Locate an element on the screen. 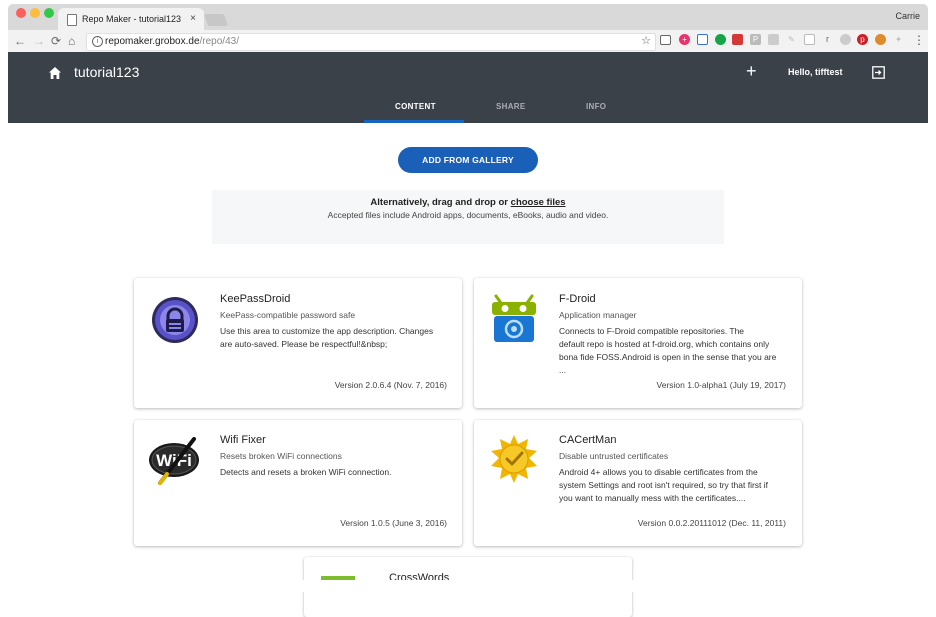 The width and height of the screenshot is (936, 617). minimize-window-button is located at coordinates (35, 13).